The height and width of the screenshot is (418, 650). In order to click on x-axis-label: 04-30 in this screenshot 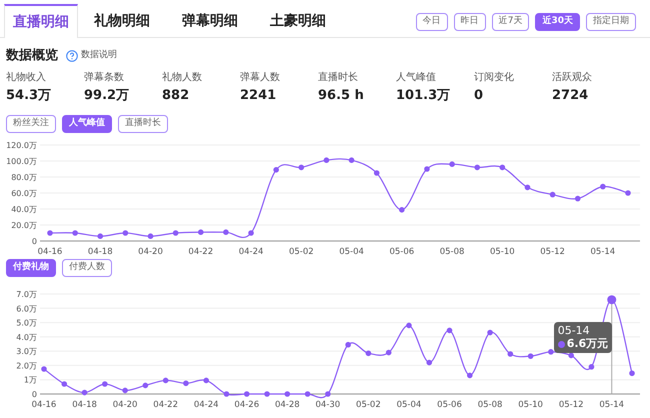, I will do `click(328, 405)`.